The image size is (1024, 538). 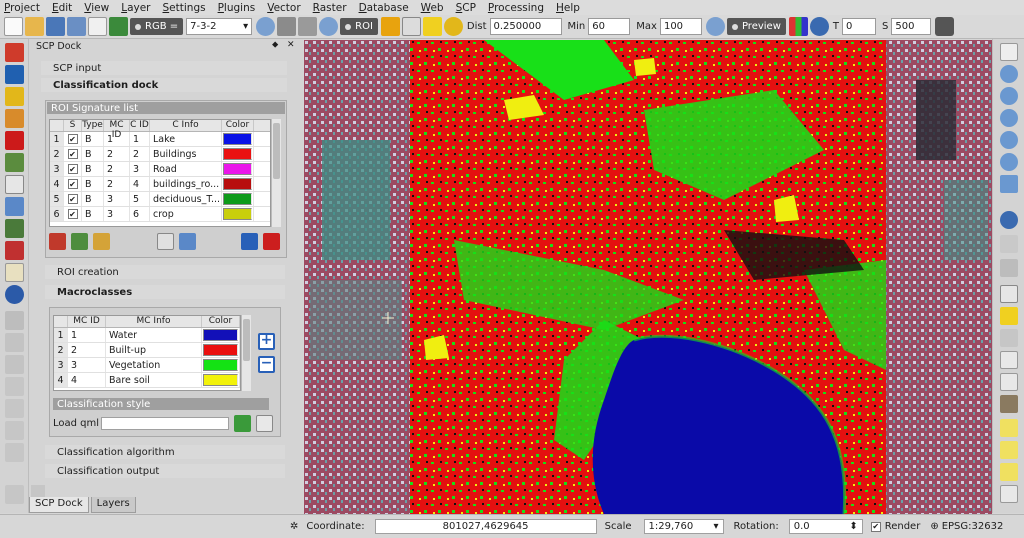 I want to click on menu-edit: Edit, so click(x=62, y=8).